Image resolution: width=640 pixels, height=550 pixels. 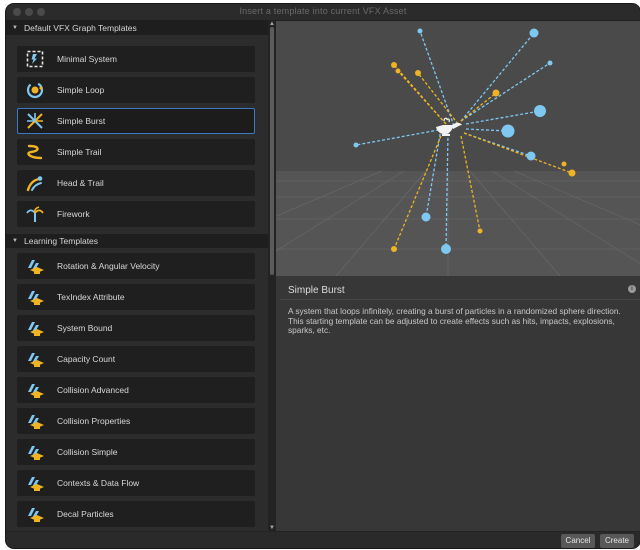 I want to click on template-item-rotation-angular-velocity: Rotation & Angular Velocity, so click(x=136, y=266).